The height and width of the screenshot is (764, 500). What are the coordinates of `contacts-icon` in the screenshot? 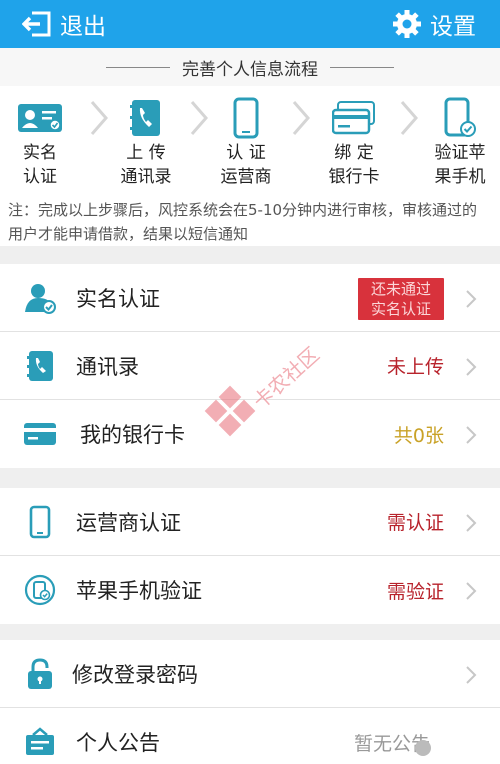 It's located at (145, 118).